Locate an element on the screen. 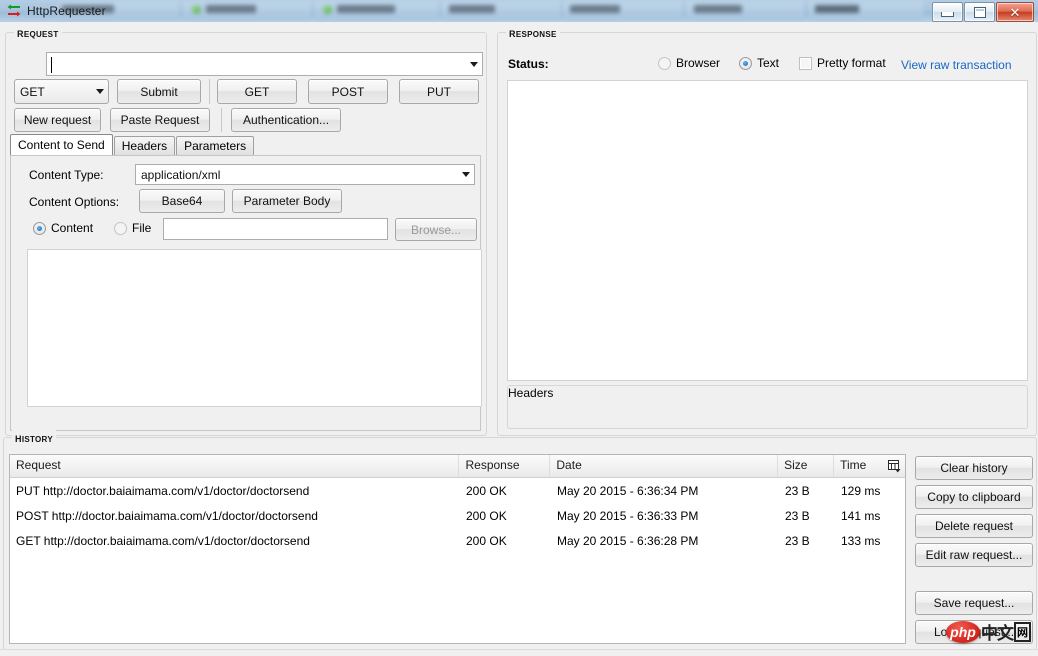 The width and height of the screenshot is (1038, 656). request-body-editor is located at coordinates (254, 328).